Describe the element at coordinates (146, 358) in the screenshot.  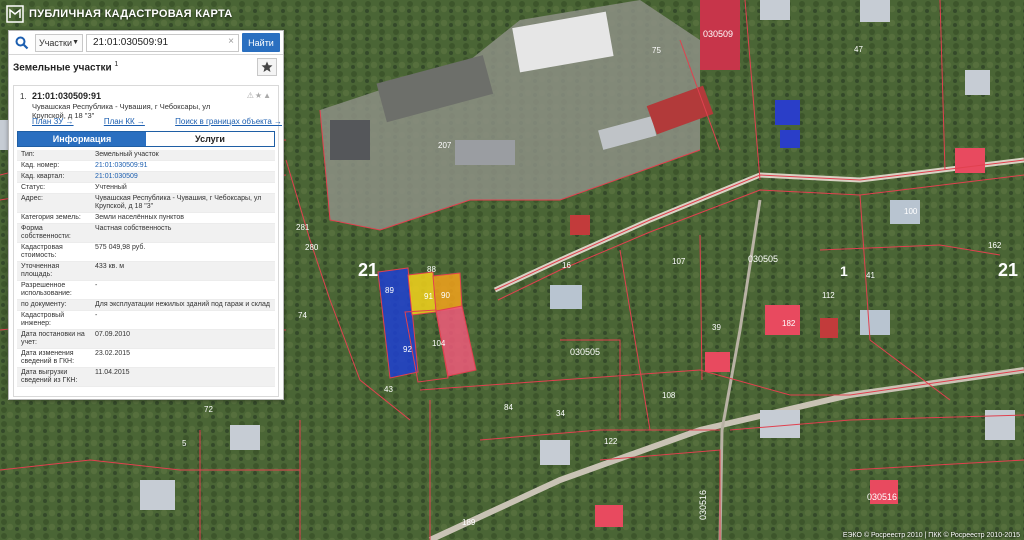
I see `info-row: Дата изменения сведений в ГКН: 23.02.2015` at that location.